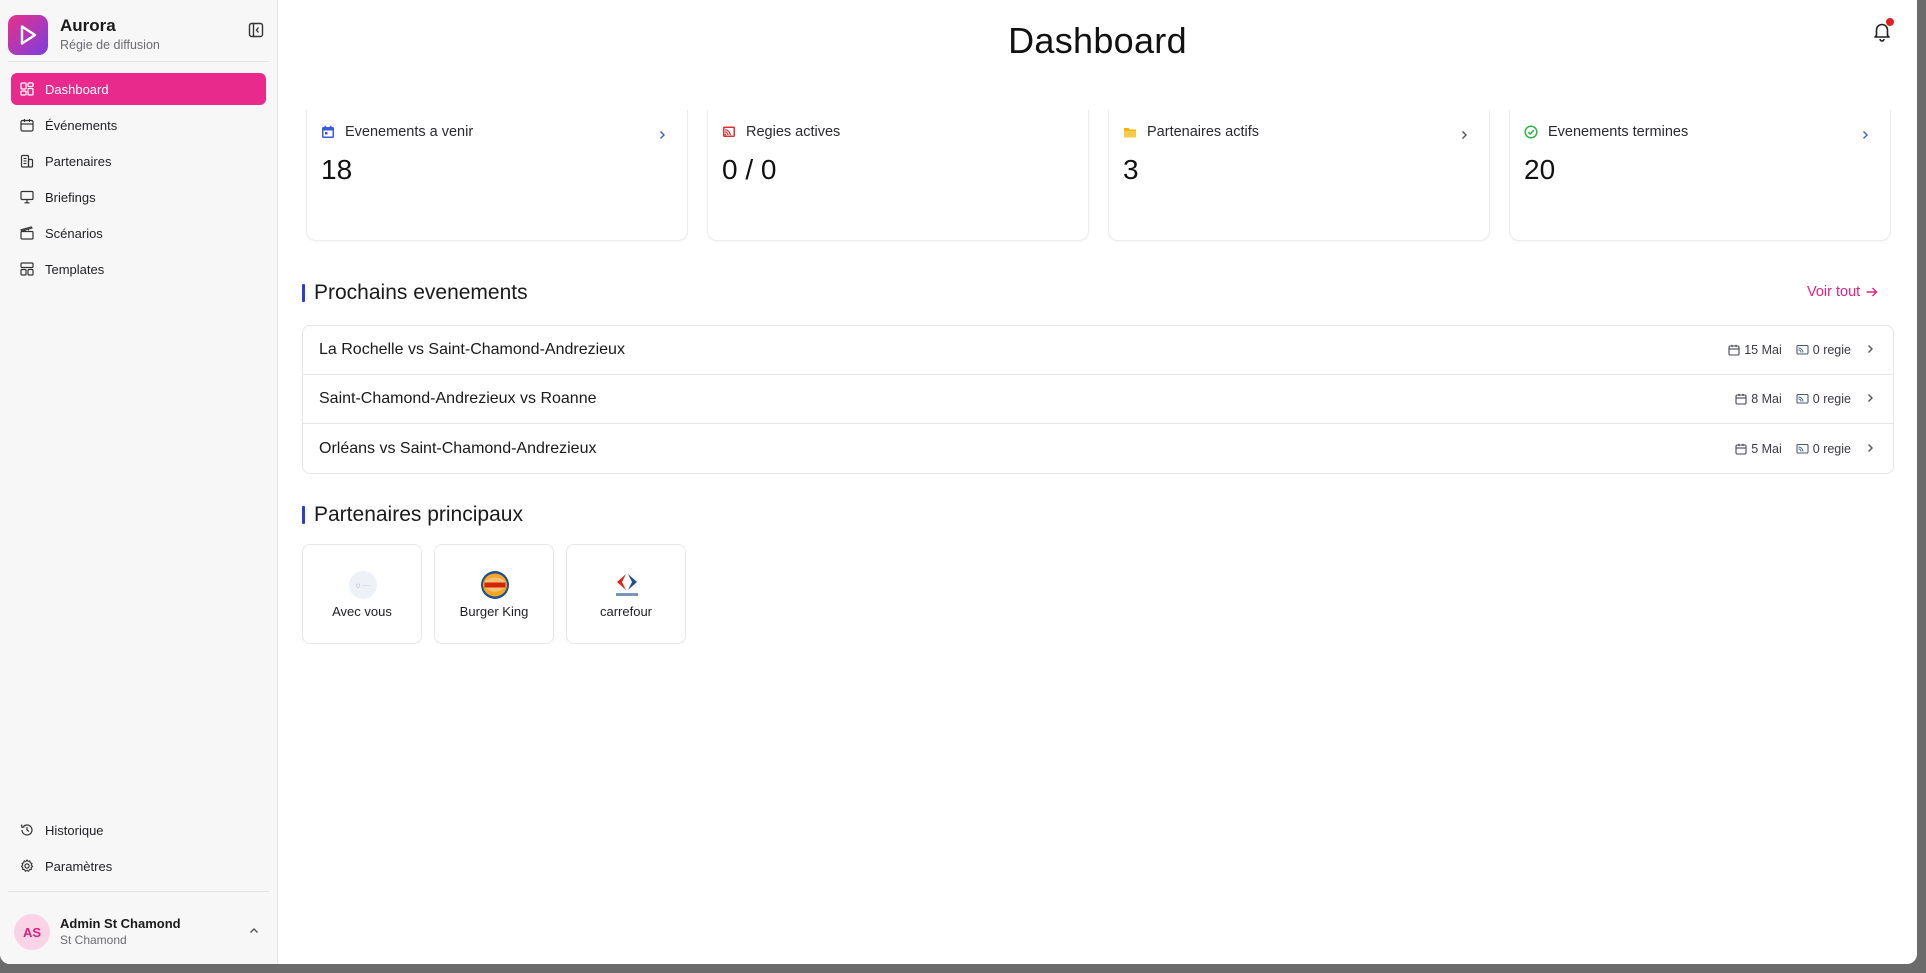 This screenshot has height=973, width=1926. What do you see at coordinates (1131, 169) in the screenshot?
I see `stat-value: 3` at bounding box center [1131, 169].